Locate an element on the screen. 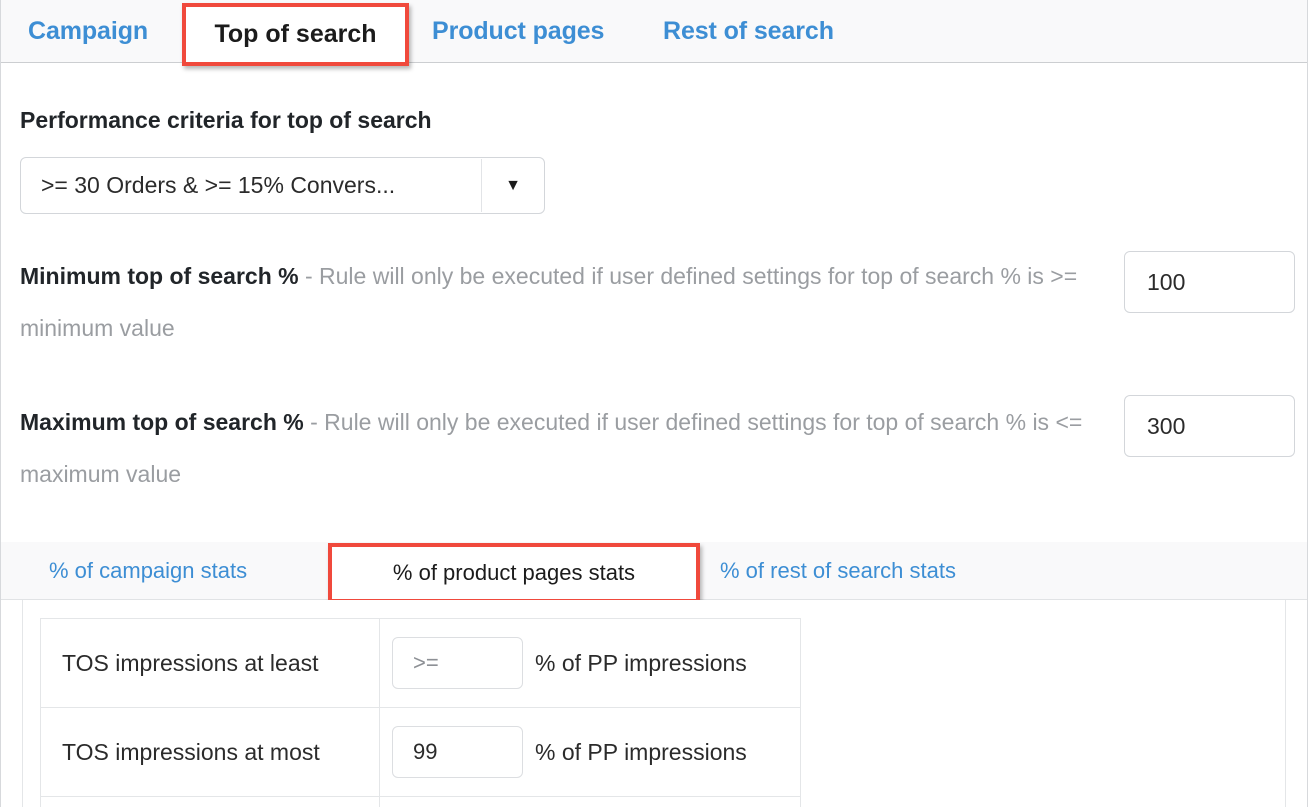 The height and width of the screenshot is (807, 1308). subtab-product-pages-stats-label: % of product pages stats is located at coordinates (514, 572).